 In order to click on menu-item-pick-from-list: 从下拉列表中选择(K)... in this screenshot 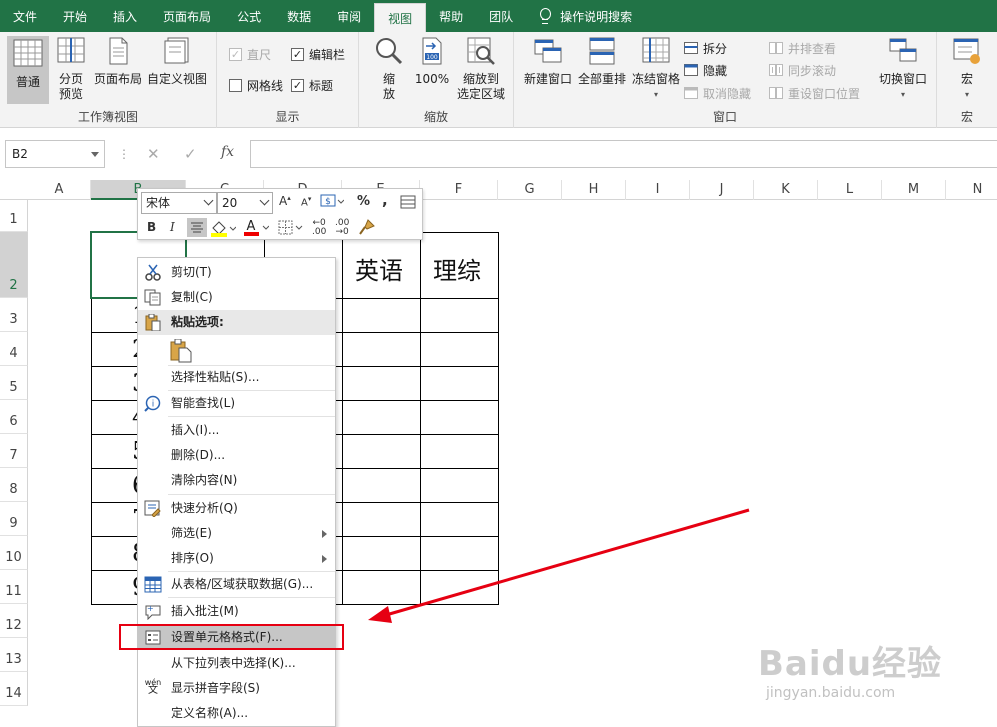, I will do `click(236, 663)`.